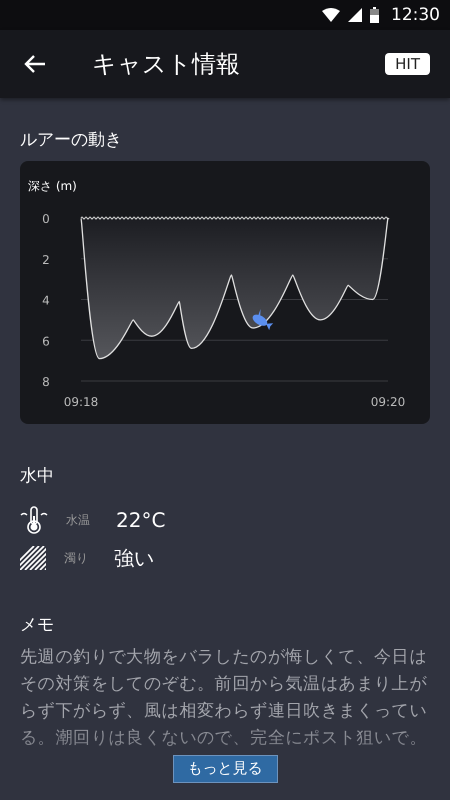 The image size is (450, 800). I want to click on clock: 12:30, so click(415, 15).